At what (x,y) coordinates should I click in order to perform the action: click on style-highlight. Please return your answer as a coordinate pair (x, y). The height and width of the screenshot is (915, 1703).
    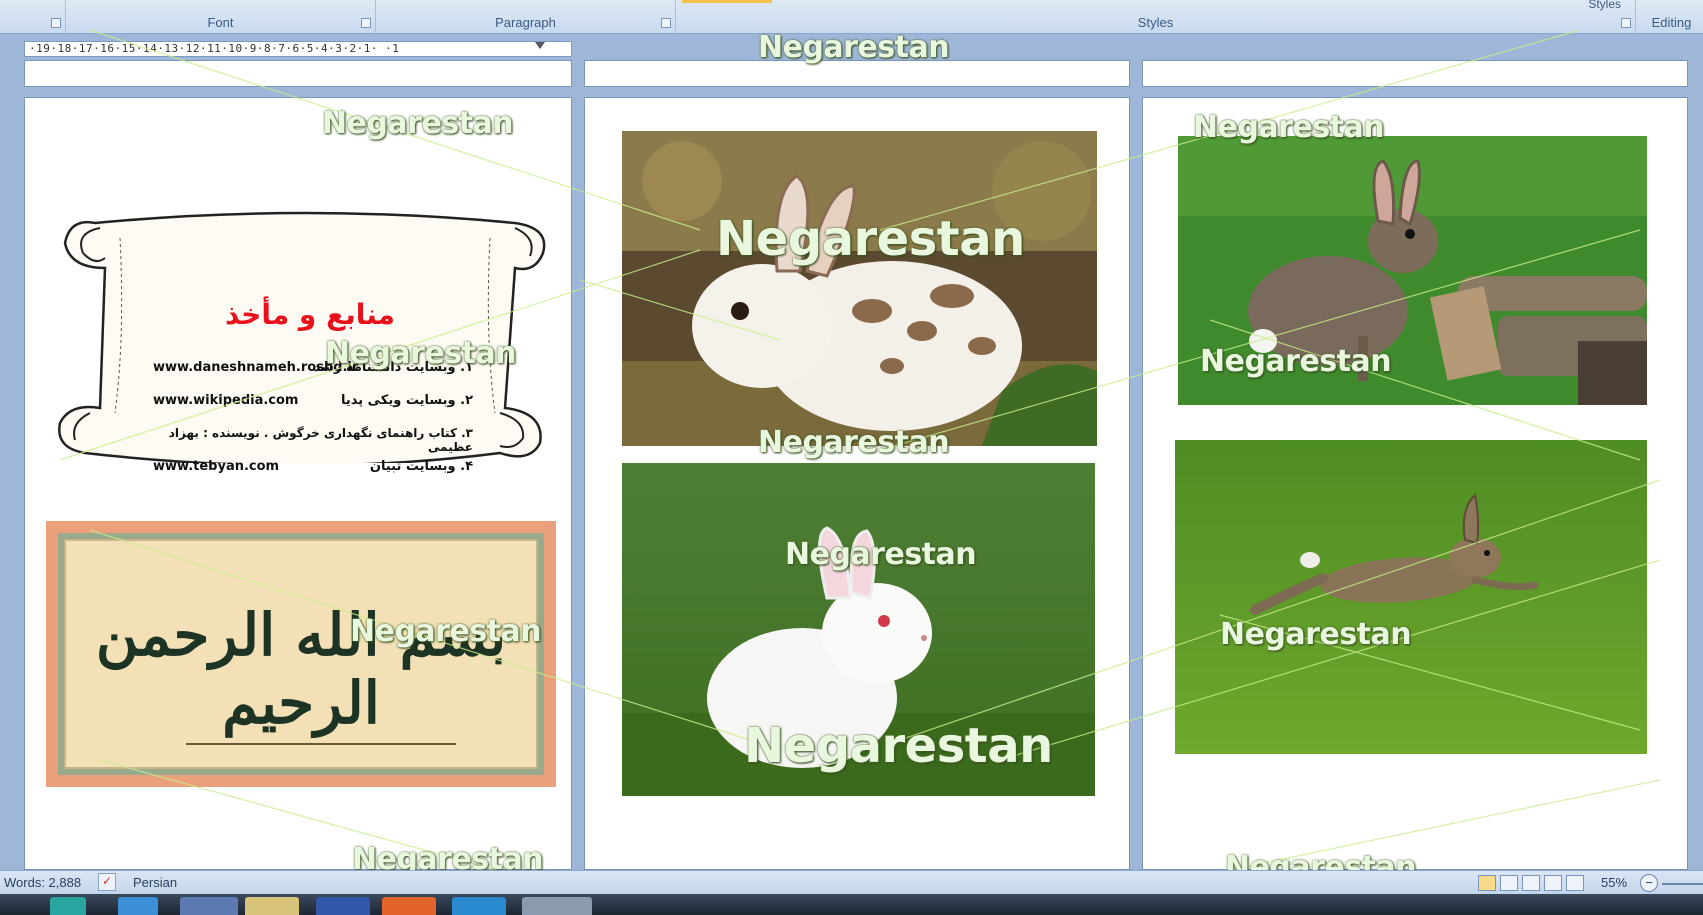
    Looking at the image, I should click on (727, 1).